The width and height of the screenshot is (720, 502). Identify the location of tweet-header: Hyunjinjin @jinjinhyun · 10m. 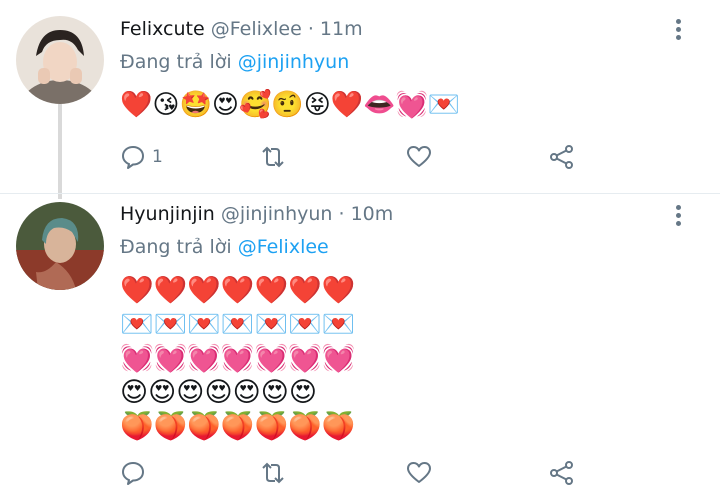
(256, 214).